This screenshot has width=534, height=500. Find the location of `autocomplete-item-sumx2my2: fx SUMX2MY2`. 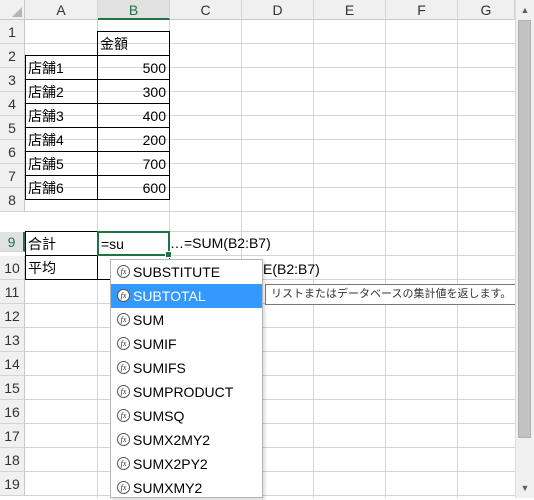

autocomplete-item-sumx2my2: fx SUMX2MY2 is located at coordinates (186, 440).